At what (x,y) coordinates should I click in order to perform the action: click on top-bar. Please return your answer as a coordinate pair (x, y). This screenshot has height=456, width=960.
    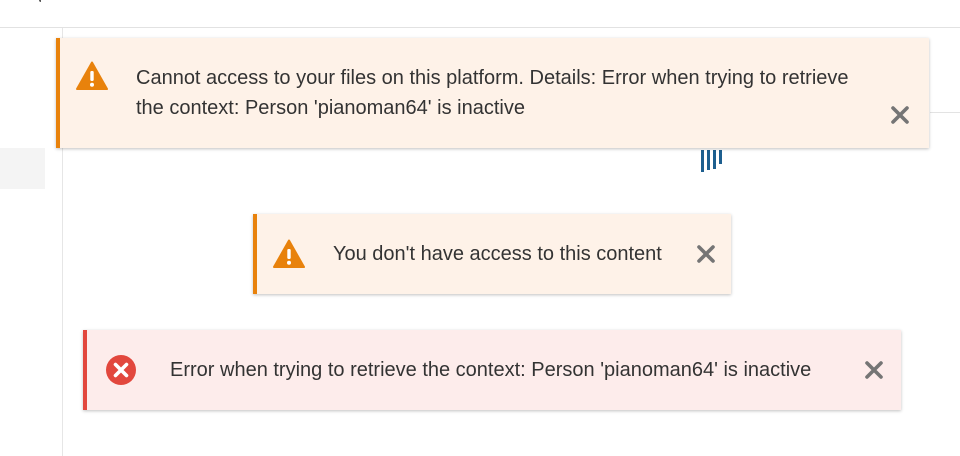
    Looking at the image, I should click on (480, 14).